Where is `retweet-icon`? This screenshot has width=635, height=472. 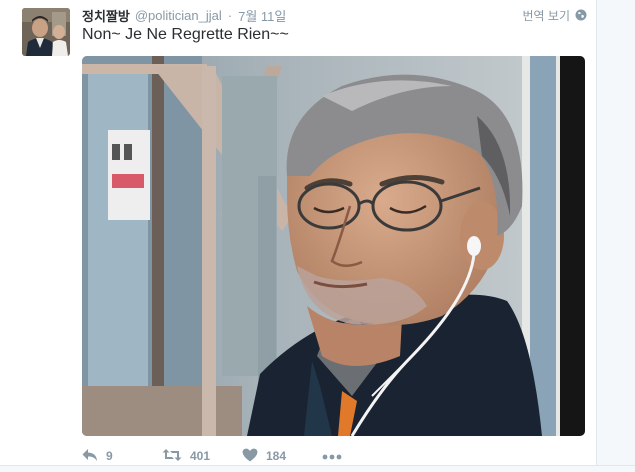
retweet-icon is located at coordinates (172, 456).